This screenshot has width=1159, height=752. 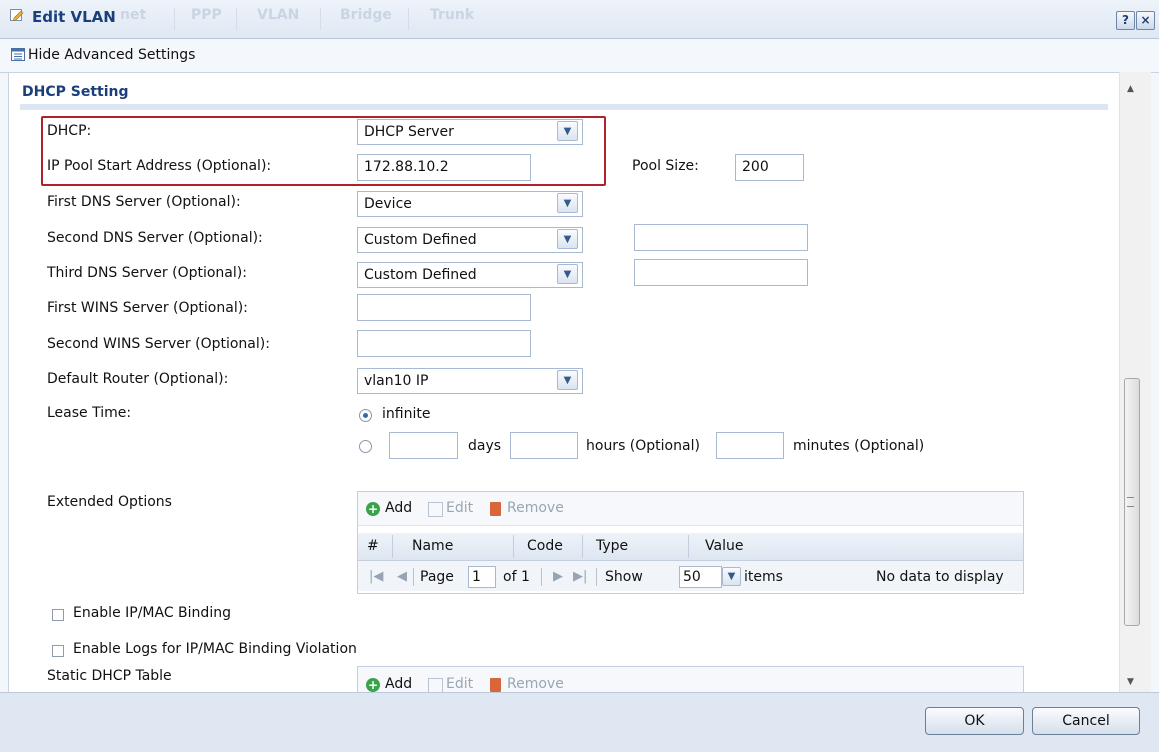 I want to click on extended-edit-button: Edit, so click(x=459, y=508).